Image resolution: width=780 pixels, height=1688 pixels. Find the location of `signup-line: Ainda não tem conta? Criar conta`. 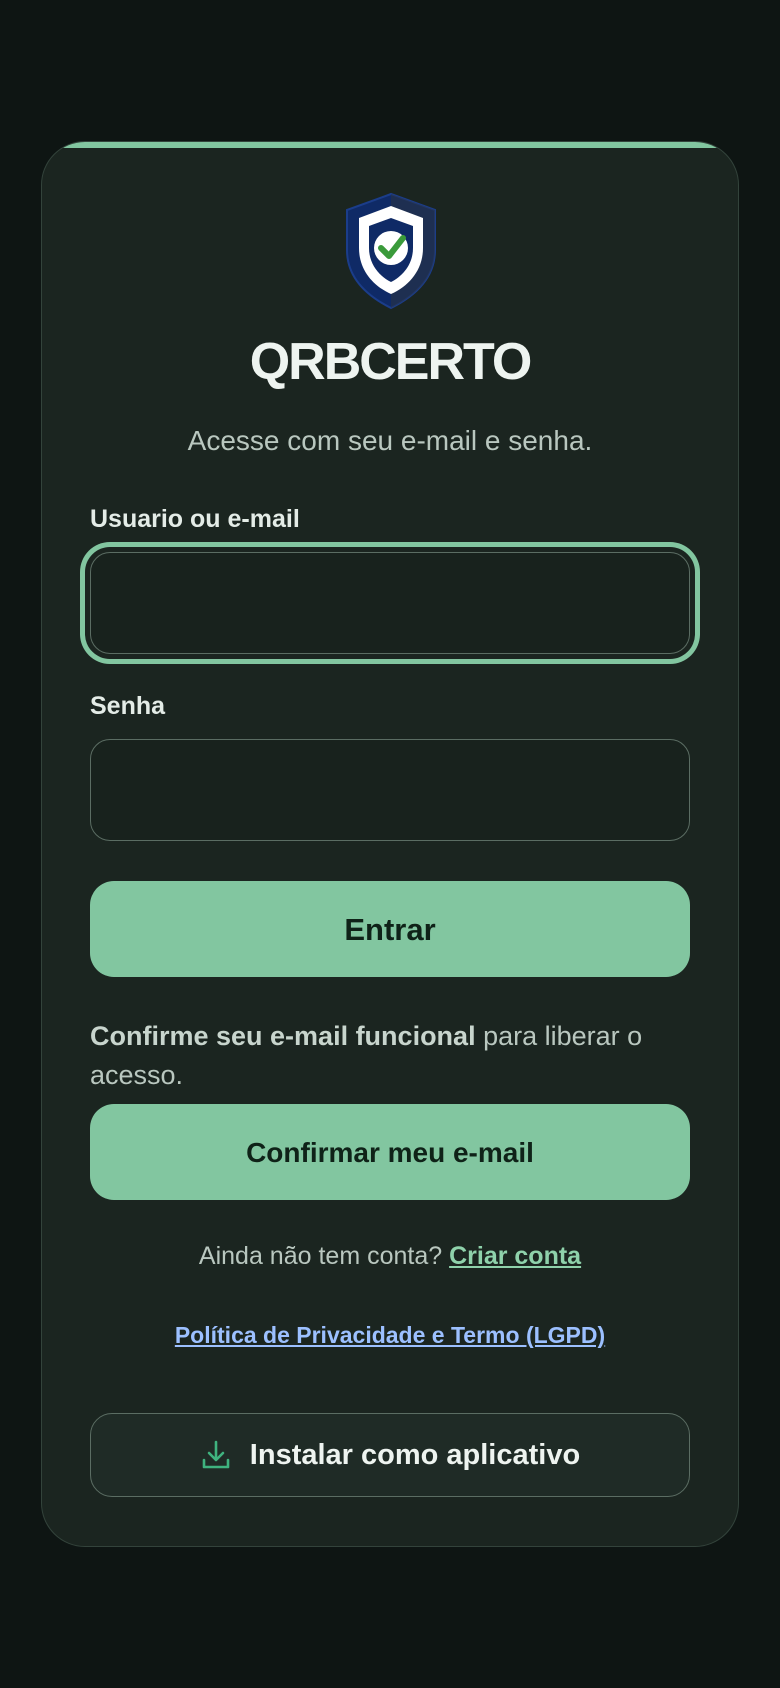

signup-line: Ainda não tem conta? Criar conta is located at coordinates (390, 1256).